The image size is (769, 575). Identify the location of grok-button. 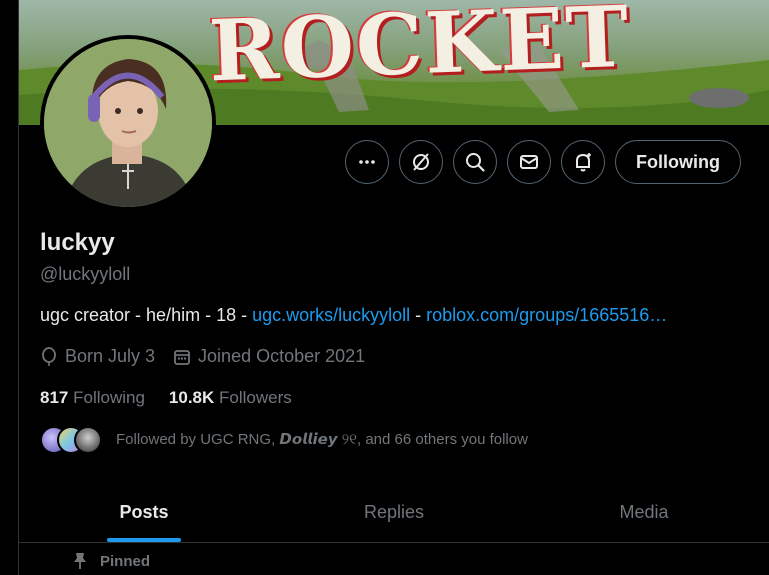
(421, 162).